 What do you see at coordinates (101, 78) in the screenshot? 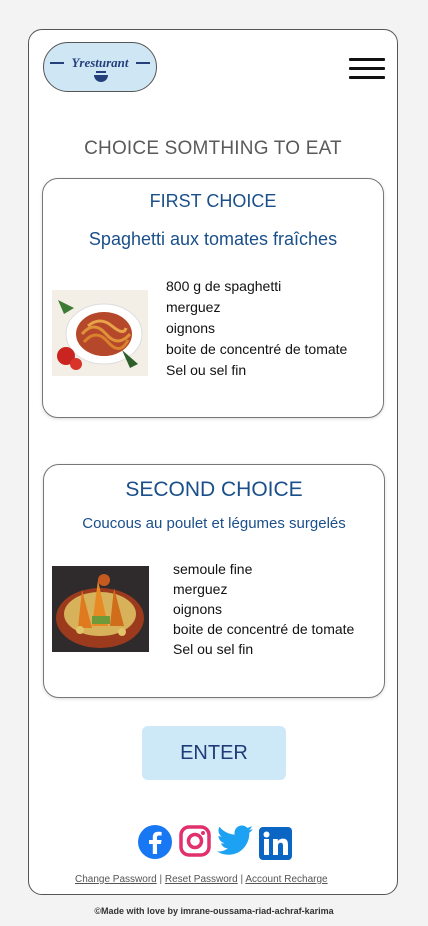
I see `bowl-icon` at bounding box center [101, 78].